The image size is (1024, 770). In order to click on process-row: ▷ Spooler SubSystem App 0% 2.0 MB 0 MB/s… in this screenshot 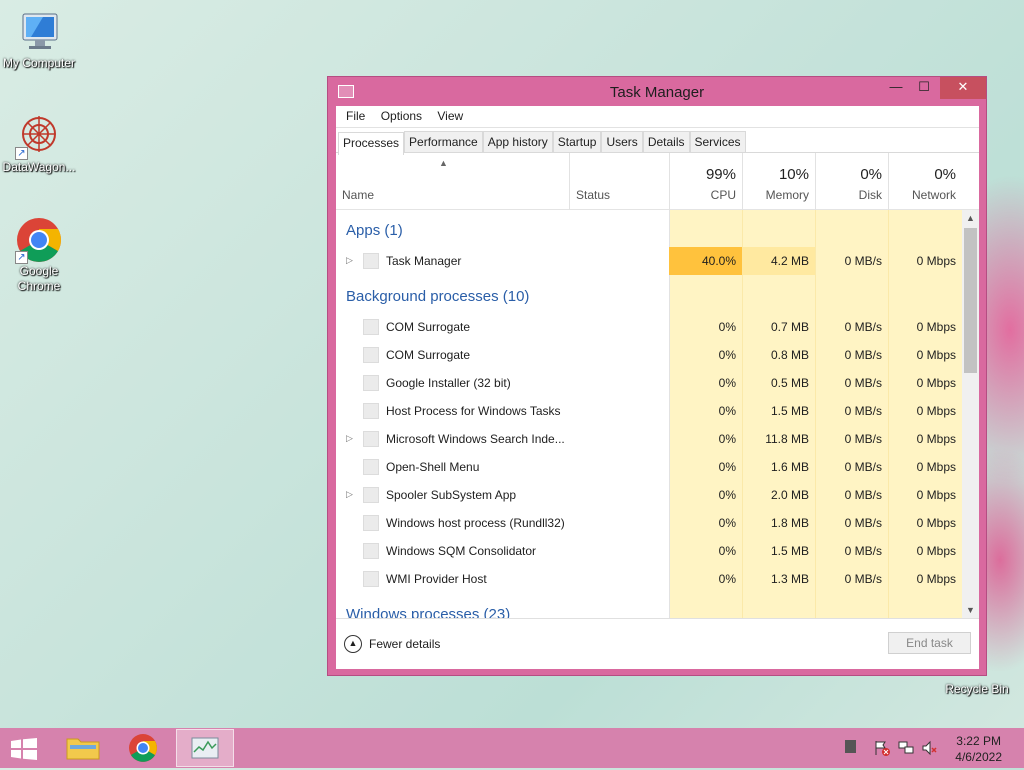, I will do `click(649, 495)`.